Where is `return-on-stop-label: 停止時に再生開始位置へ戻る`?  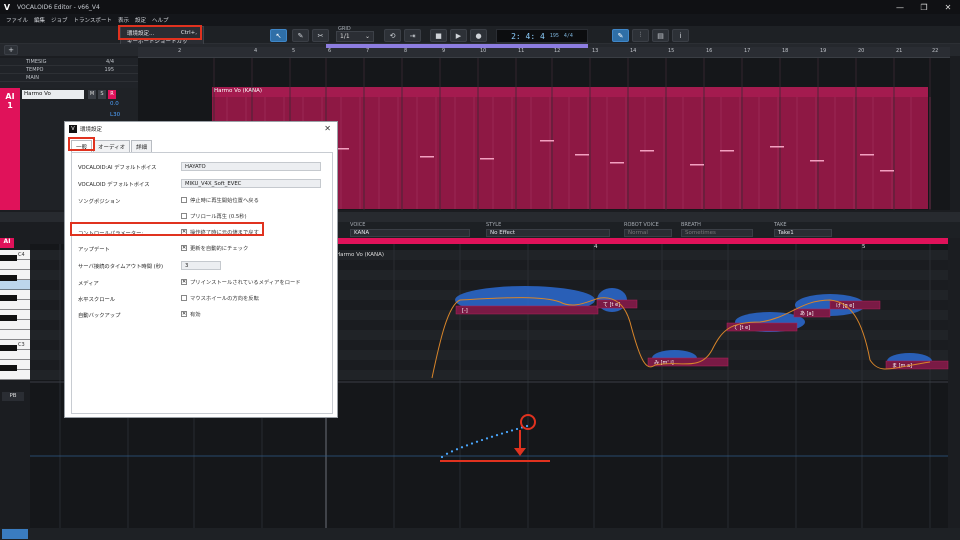
return-on-stop-label: 停止時に再生開始位置へ戻る is located at coordinates (224, 201).